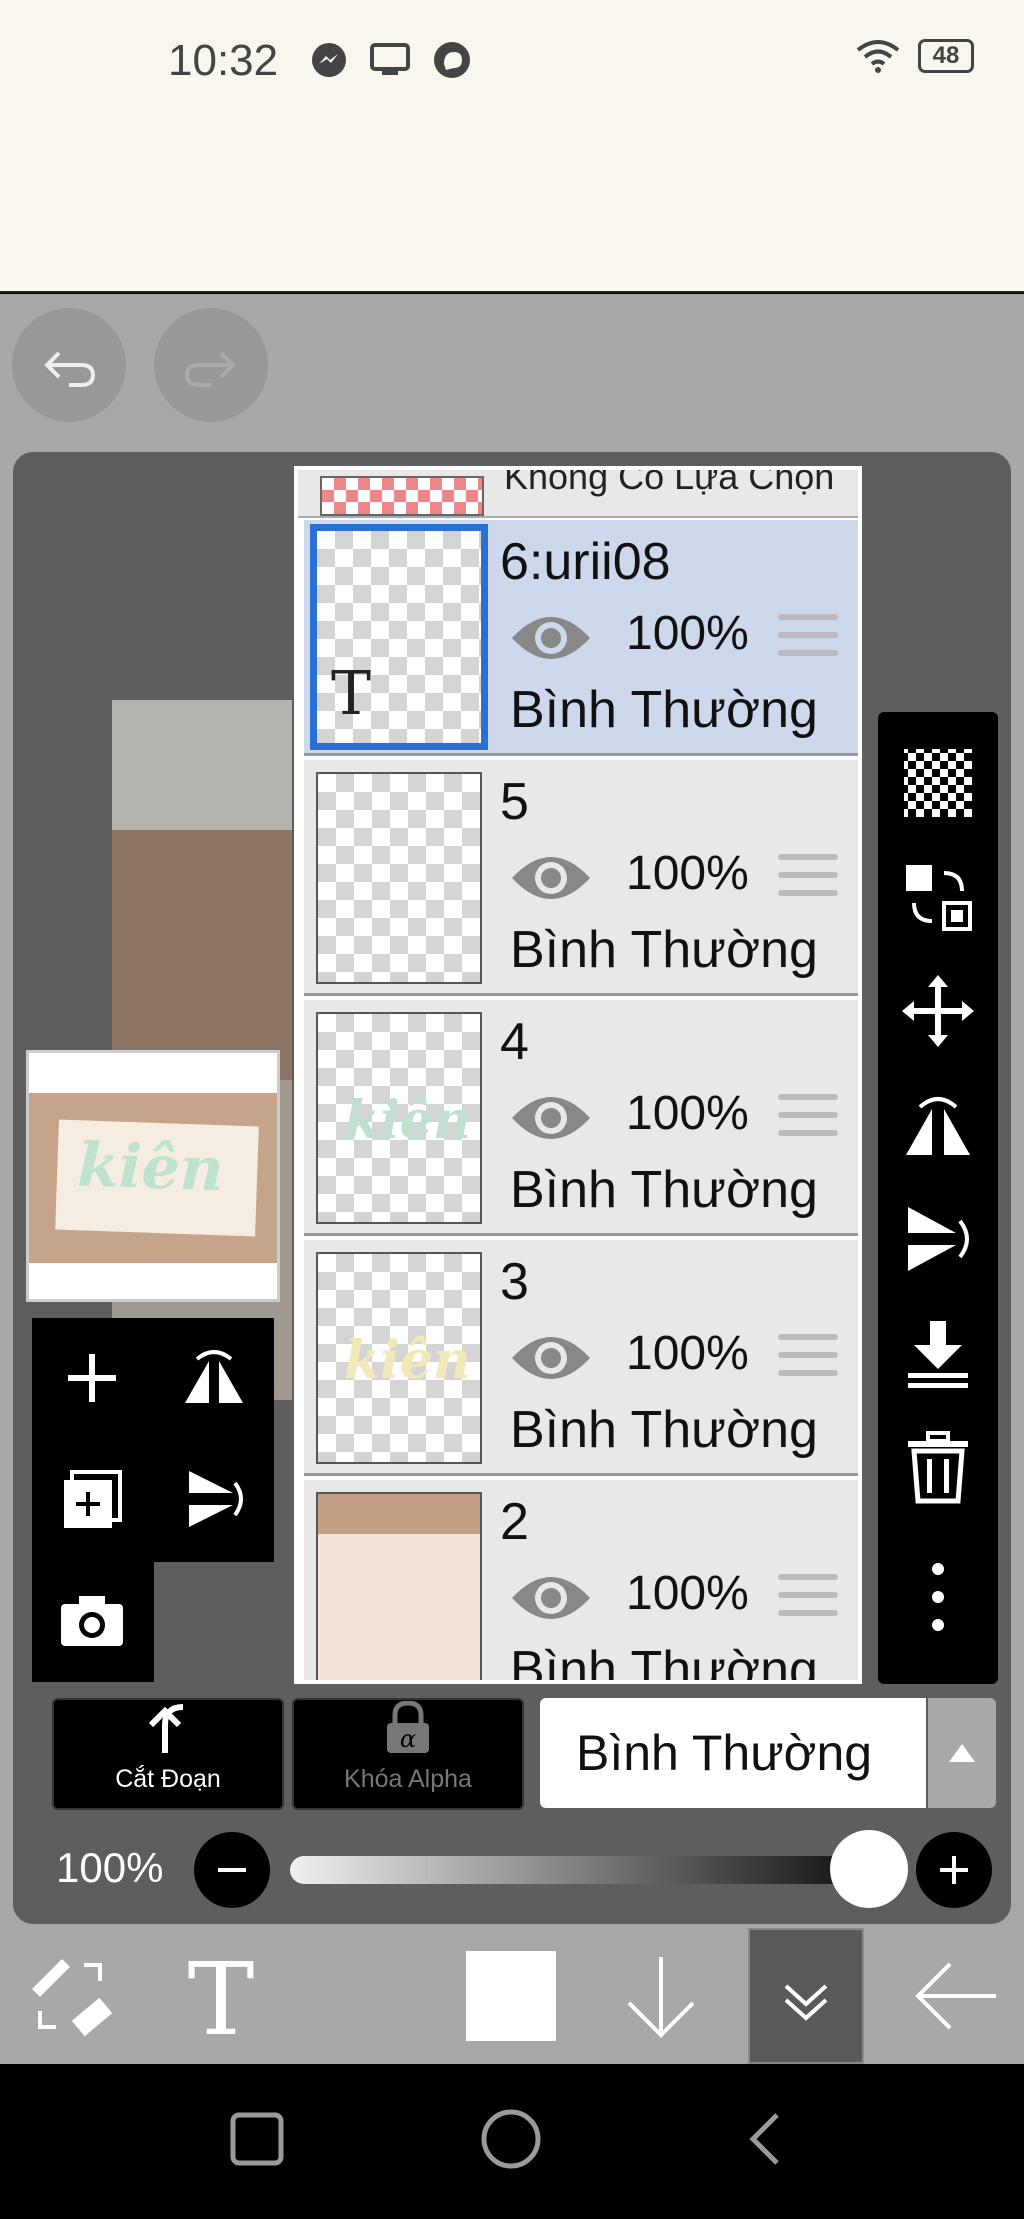 The height and width of the screenshot is (2219, 1024). I want to click on messenger-icon, so click(329, 60).